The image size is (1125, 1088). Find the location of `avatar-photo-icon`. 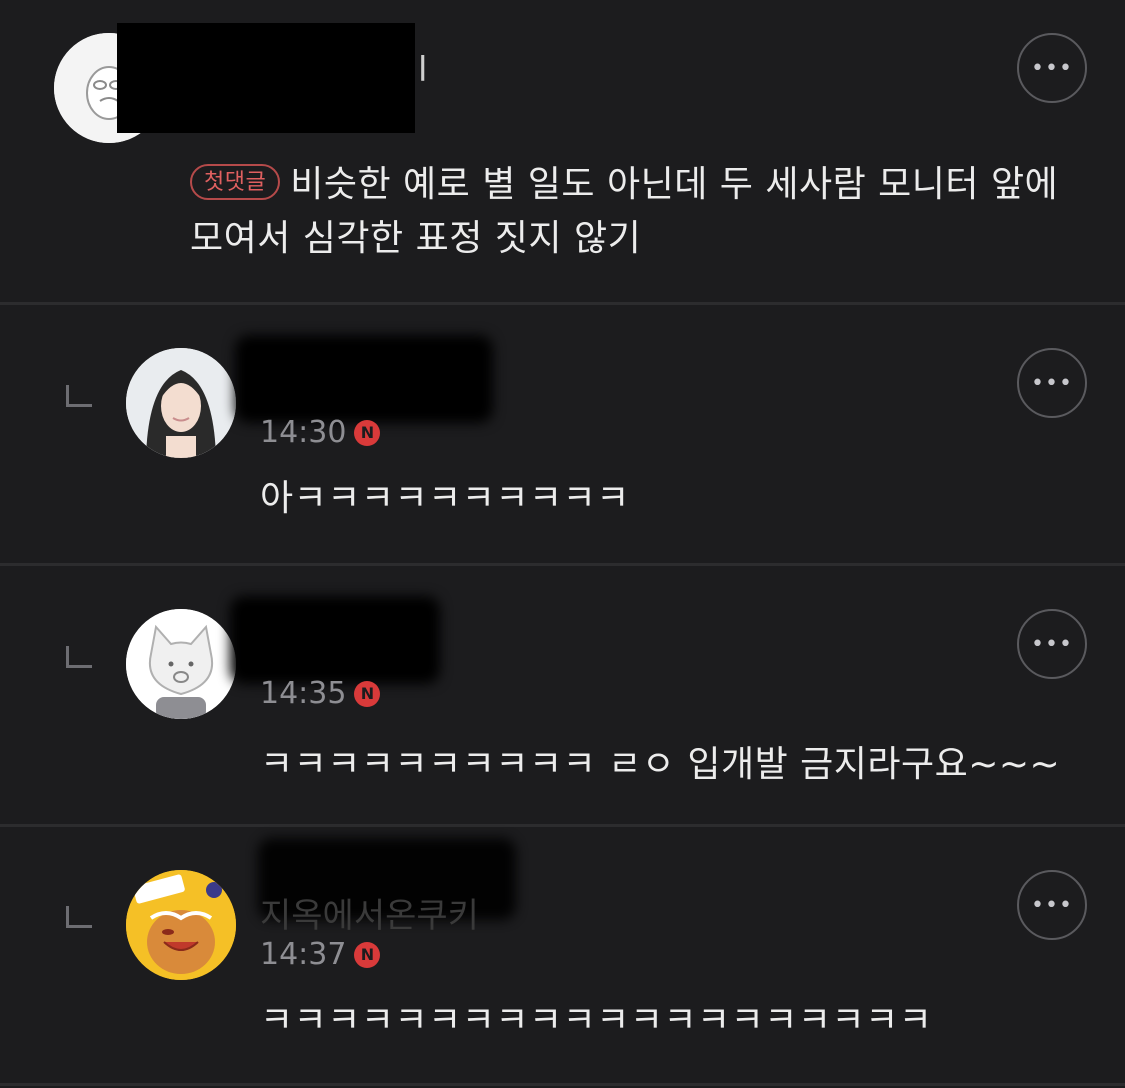

avatar-photo-icon is located at coordinates (181, 403).